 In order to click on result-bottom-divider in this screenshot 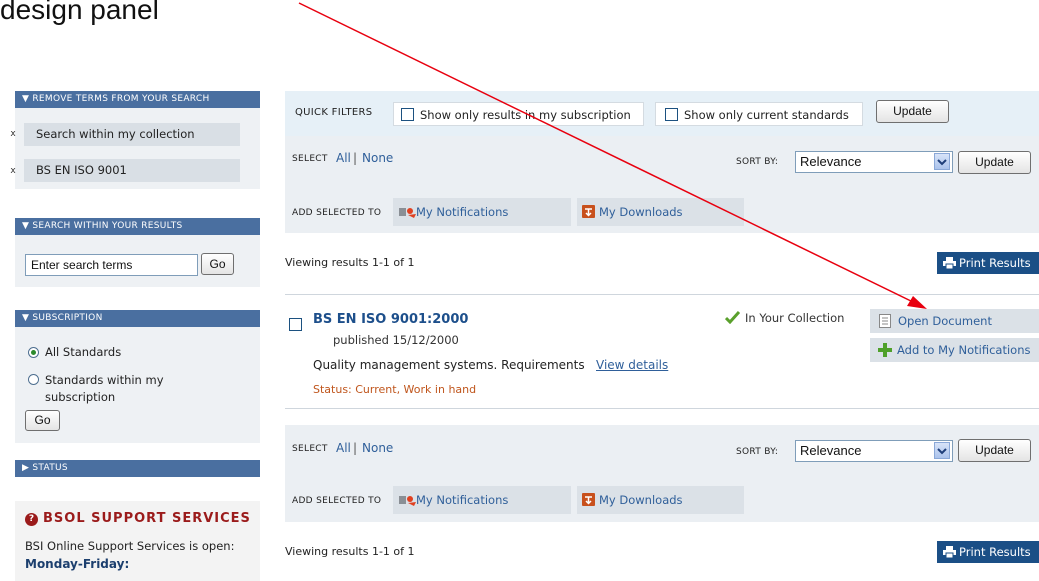, I will do `click(662, 408)`.